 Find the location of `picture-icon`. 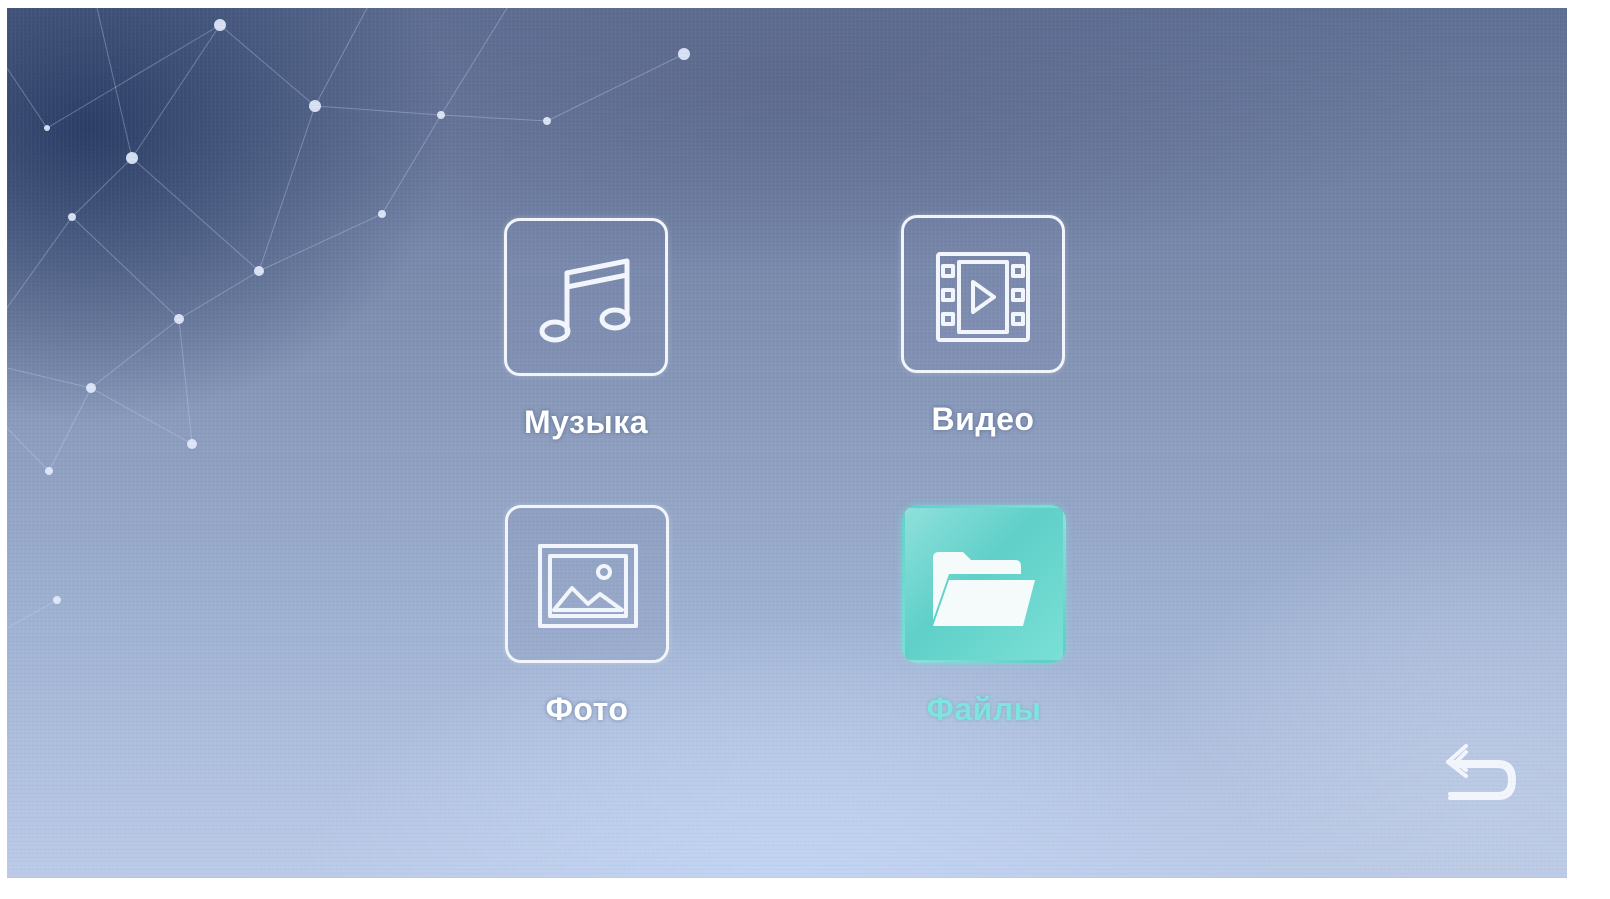

picture-icon is located at coordinates (588, 586).